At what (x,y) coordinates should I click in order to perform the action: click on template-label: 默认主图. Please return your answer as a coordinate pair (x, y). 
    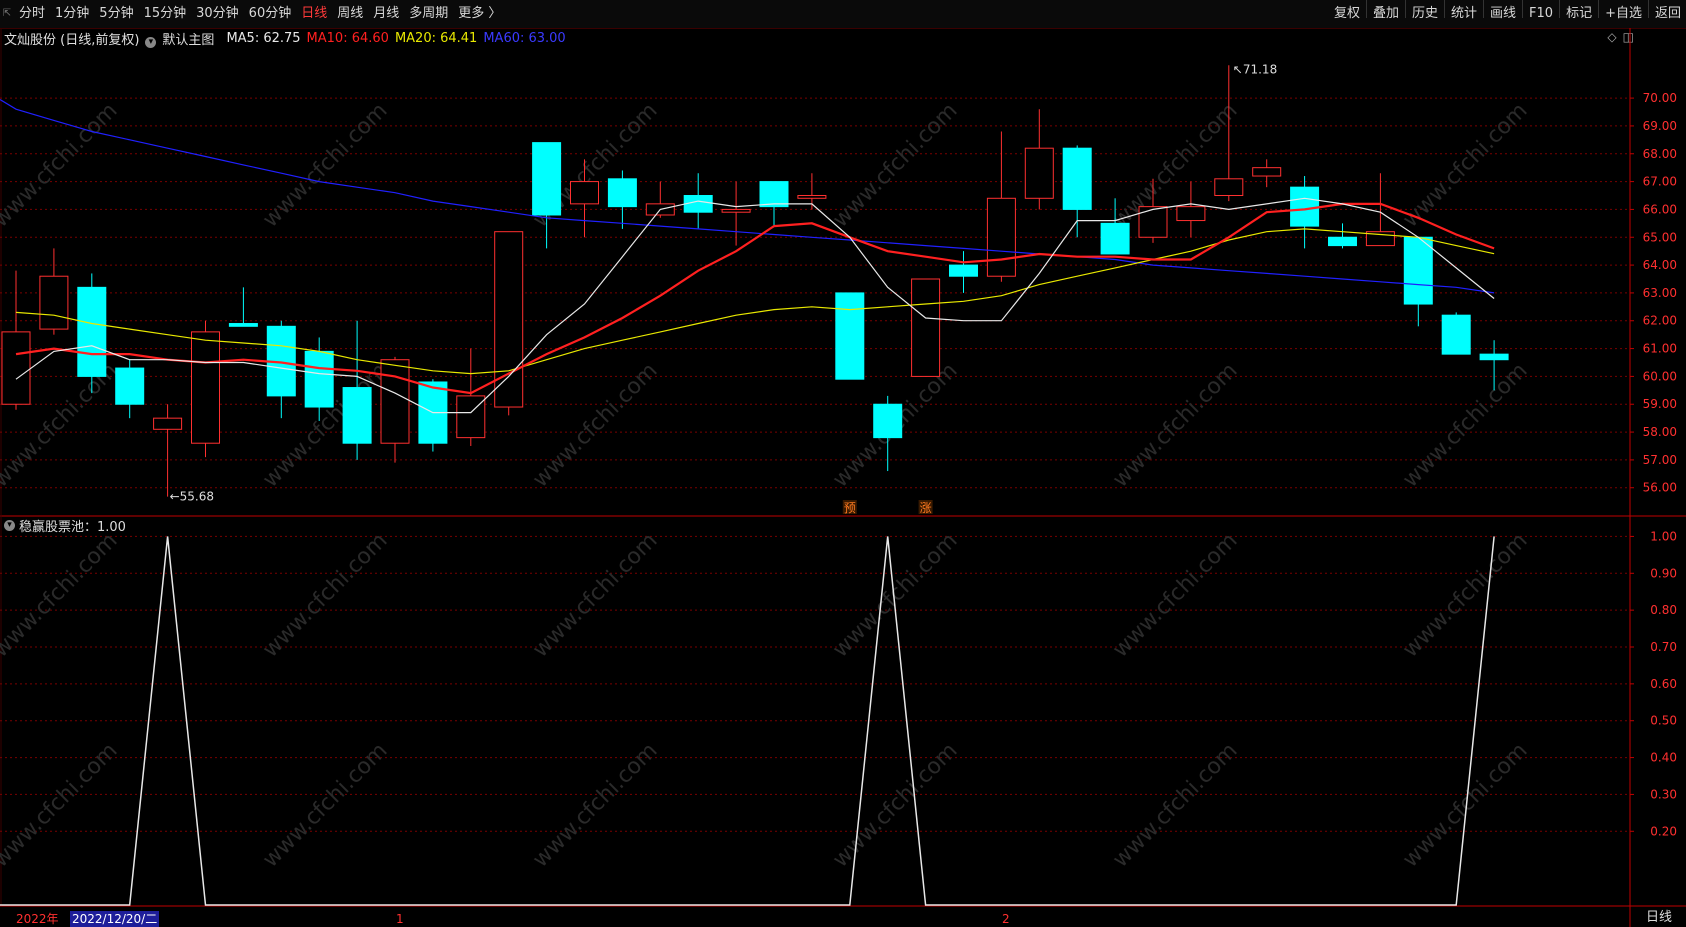
    Looking at the image, I should click on (188, 40).